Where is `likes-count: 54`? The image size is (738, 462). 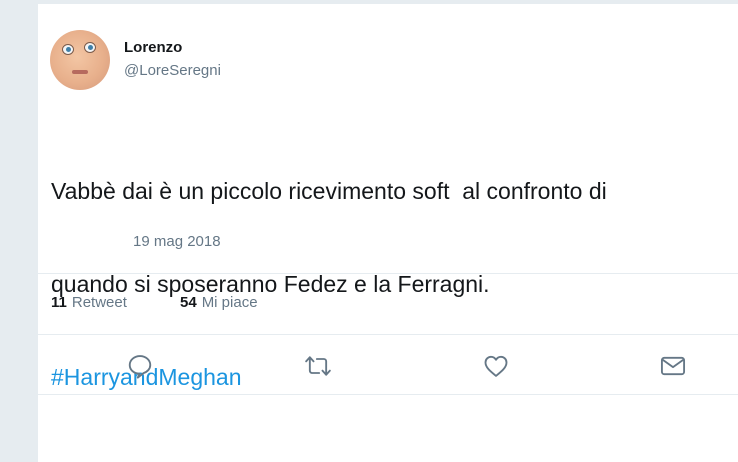 likes-count: 54 is located at coordinates (188, 302).